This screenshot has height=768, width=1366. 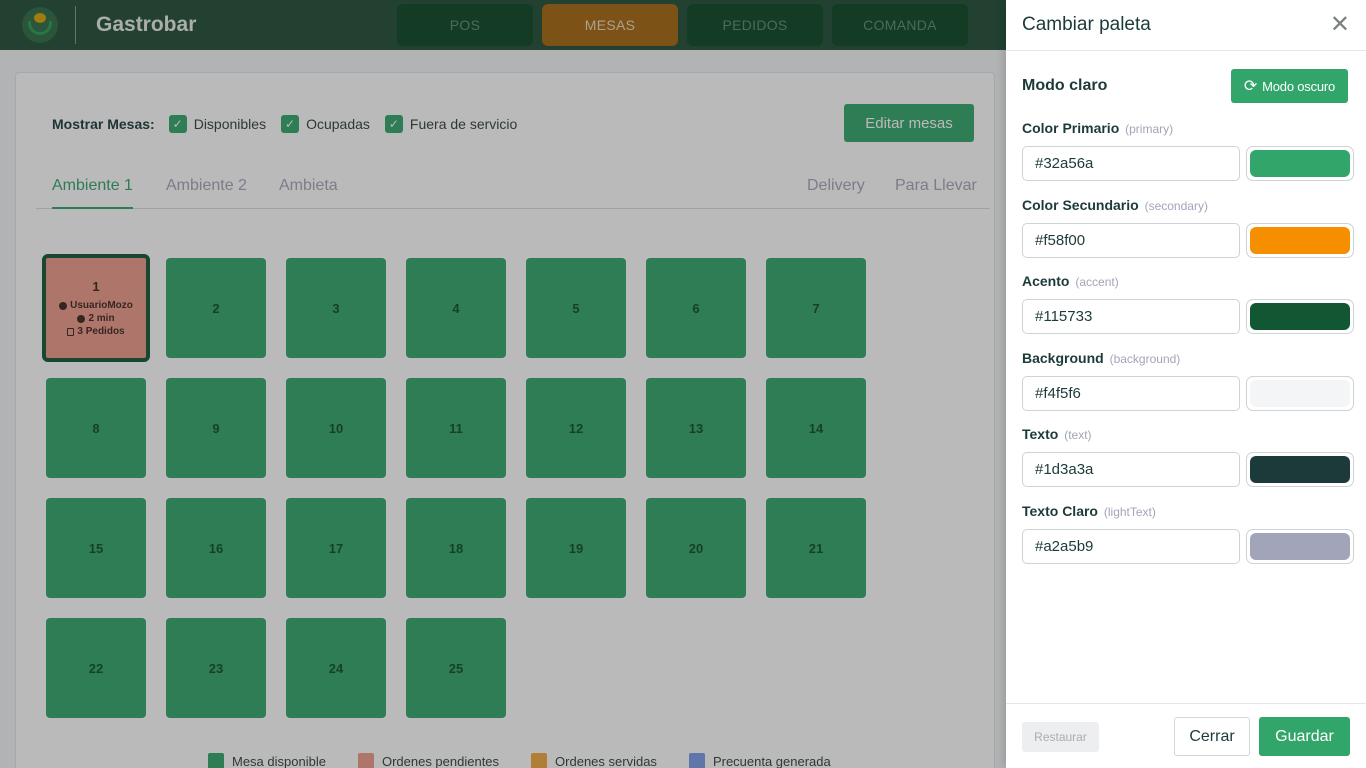 What do you see at coordinates (1300, 163) in the screenshot?
I see `primary-color-swatch` at bounding box center [1300, 163].